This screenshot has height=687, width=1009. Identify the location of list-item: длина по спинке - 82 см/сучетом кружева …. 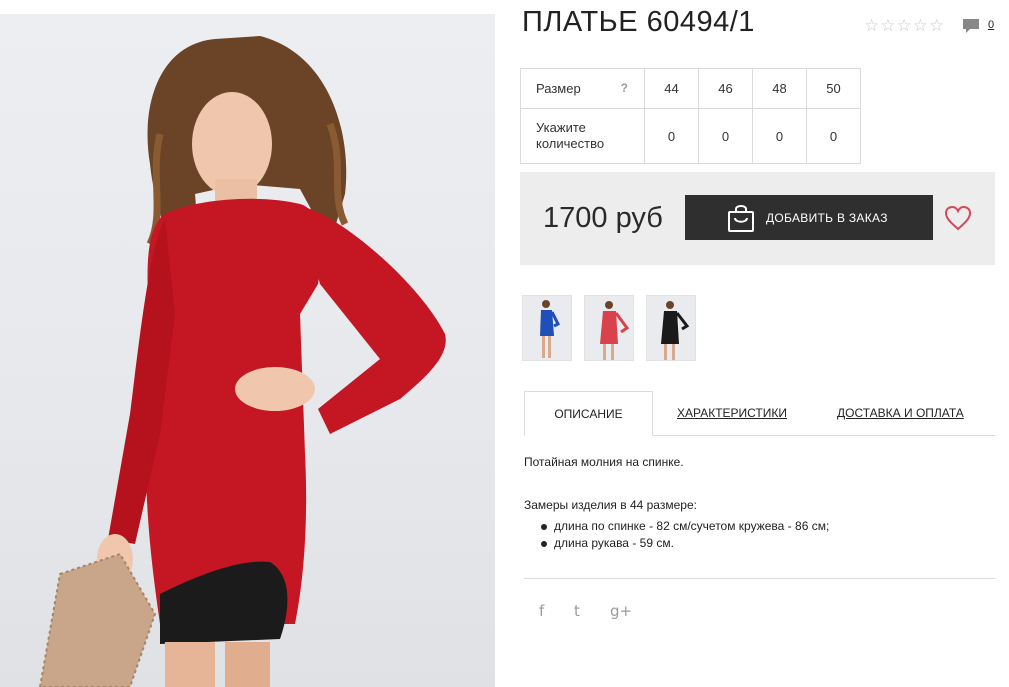
(685, 526).